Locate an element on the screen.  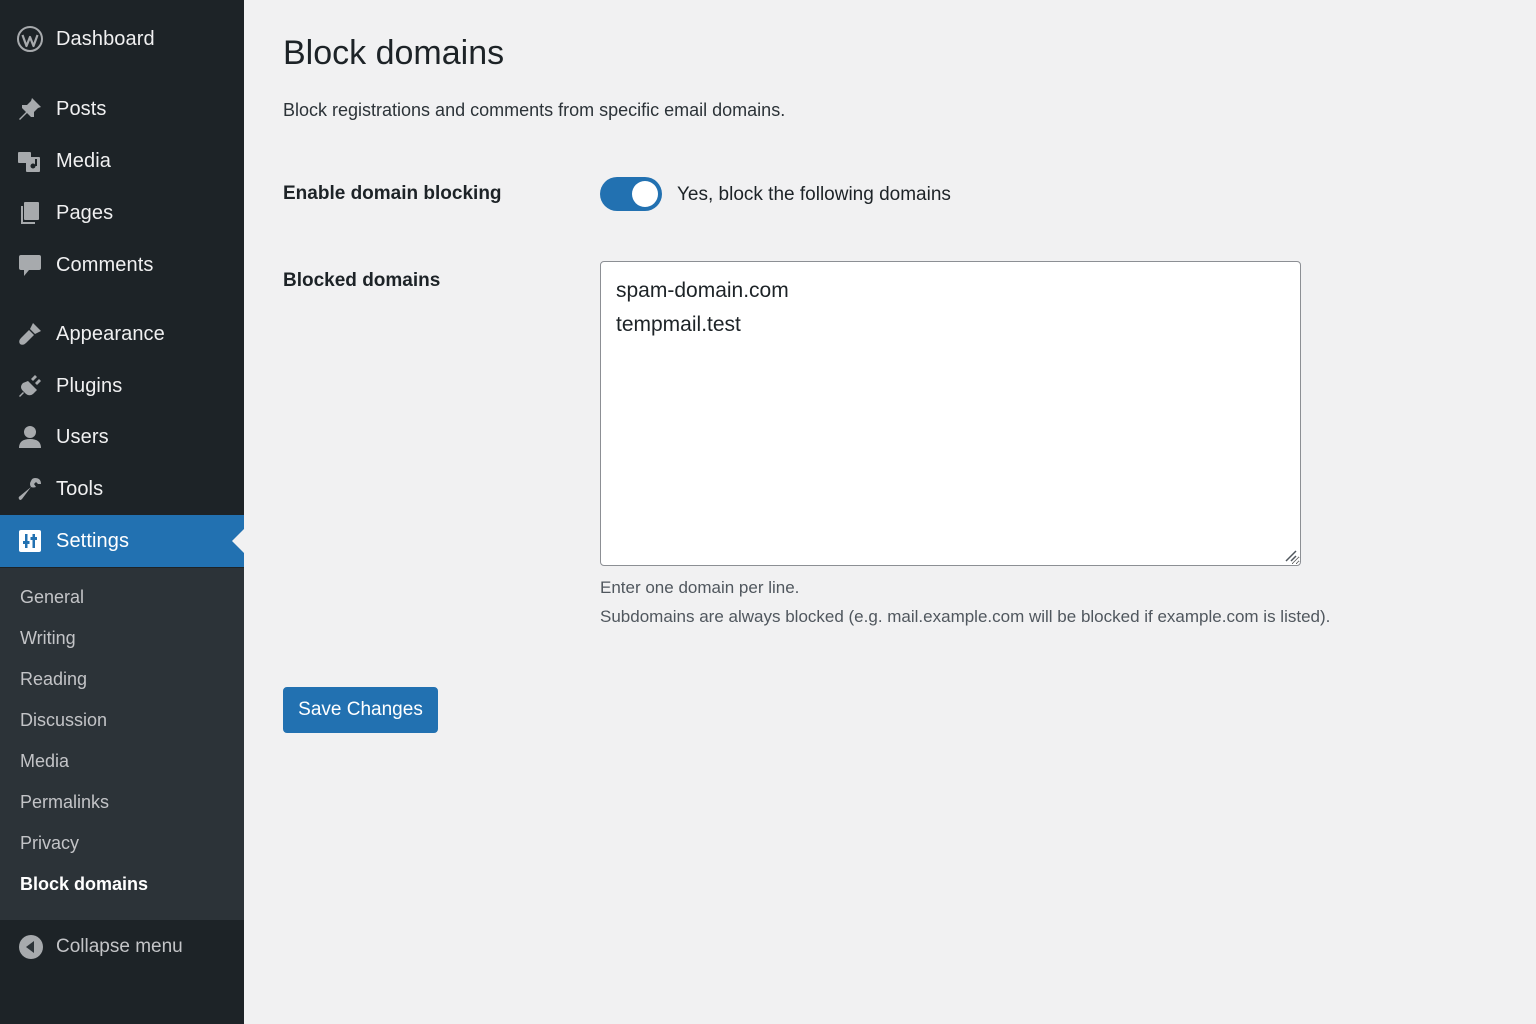
enable-domain-blocking-toggle is located at coordinates (631, 194).